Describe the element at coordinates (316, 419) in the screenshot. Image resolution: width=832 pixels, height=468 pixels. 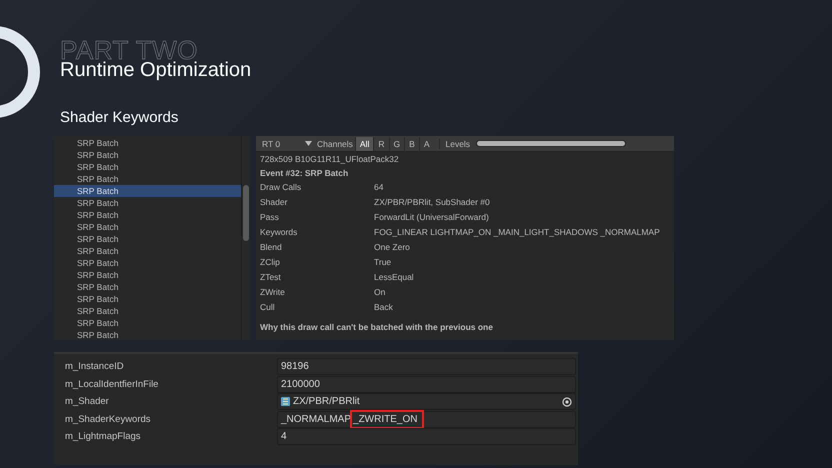
I see `field-value: _NORMALMAP` at that location.